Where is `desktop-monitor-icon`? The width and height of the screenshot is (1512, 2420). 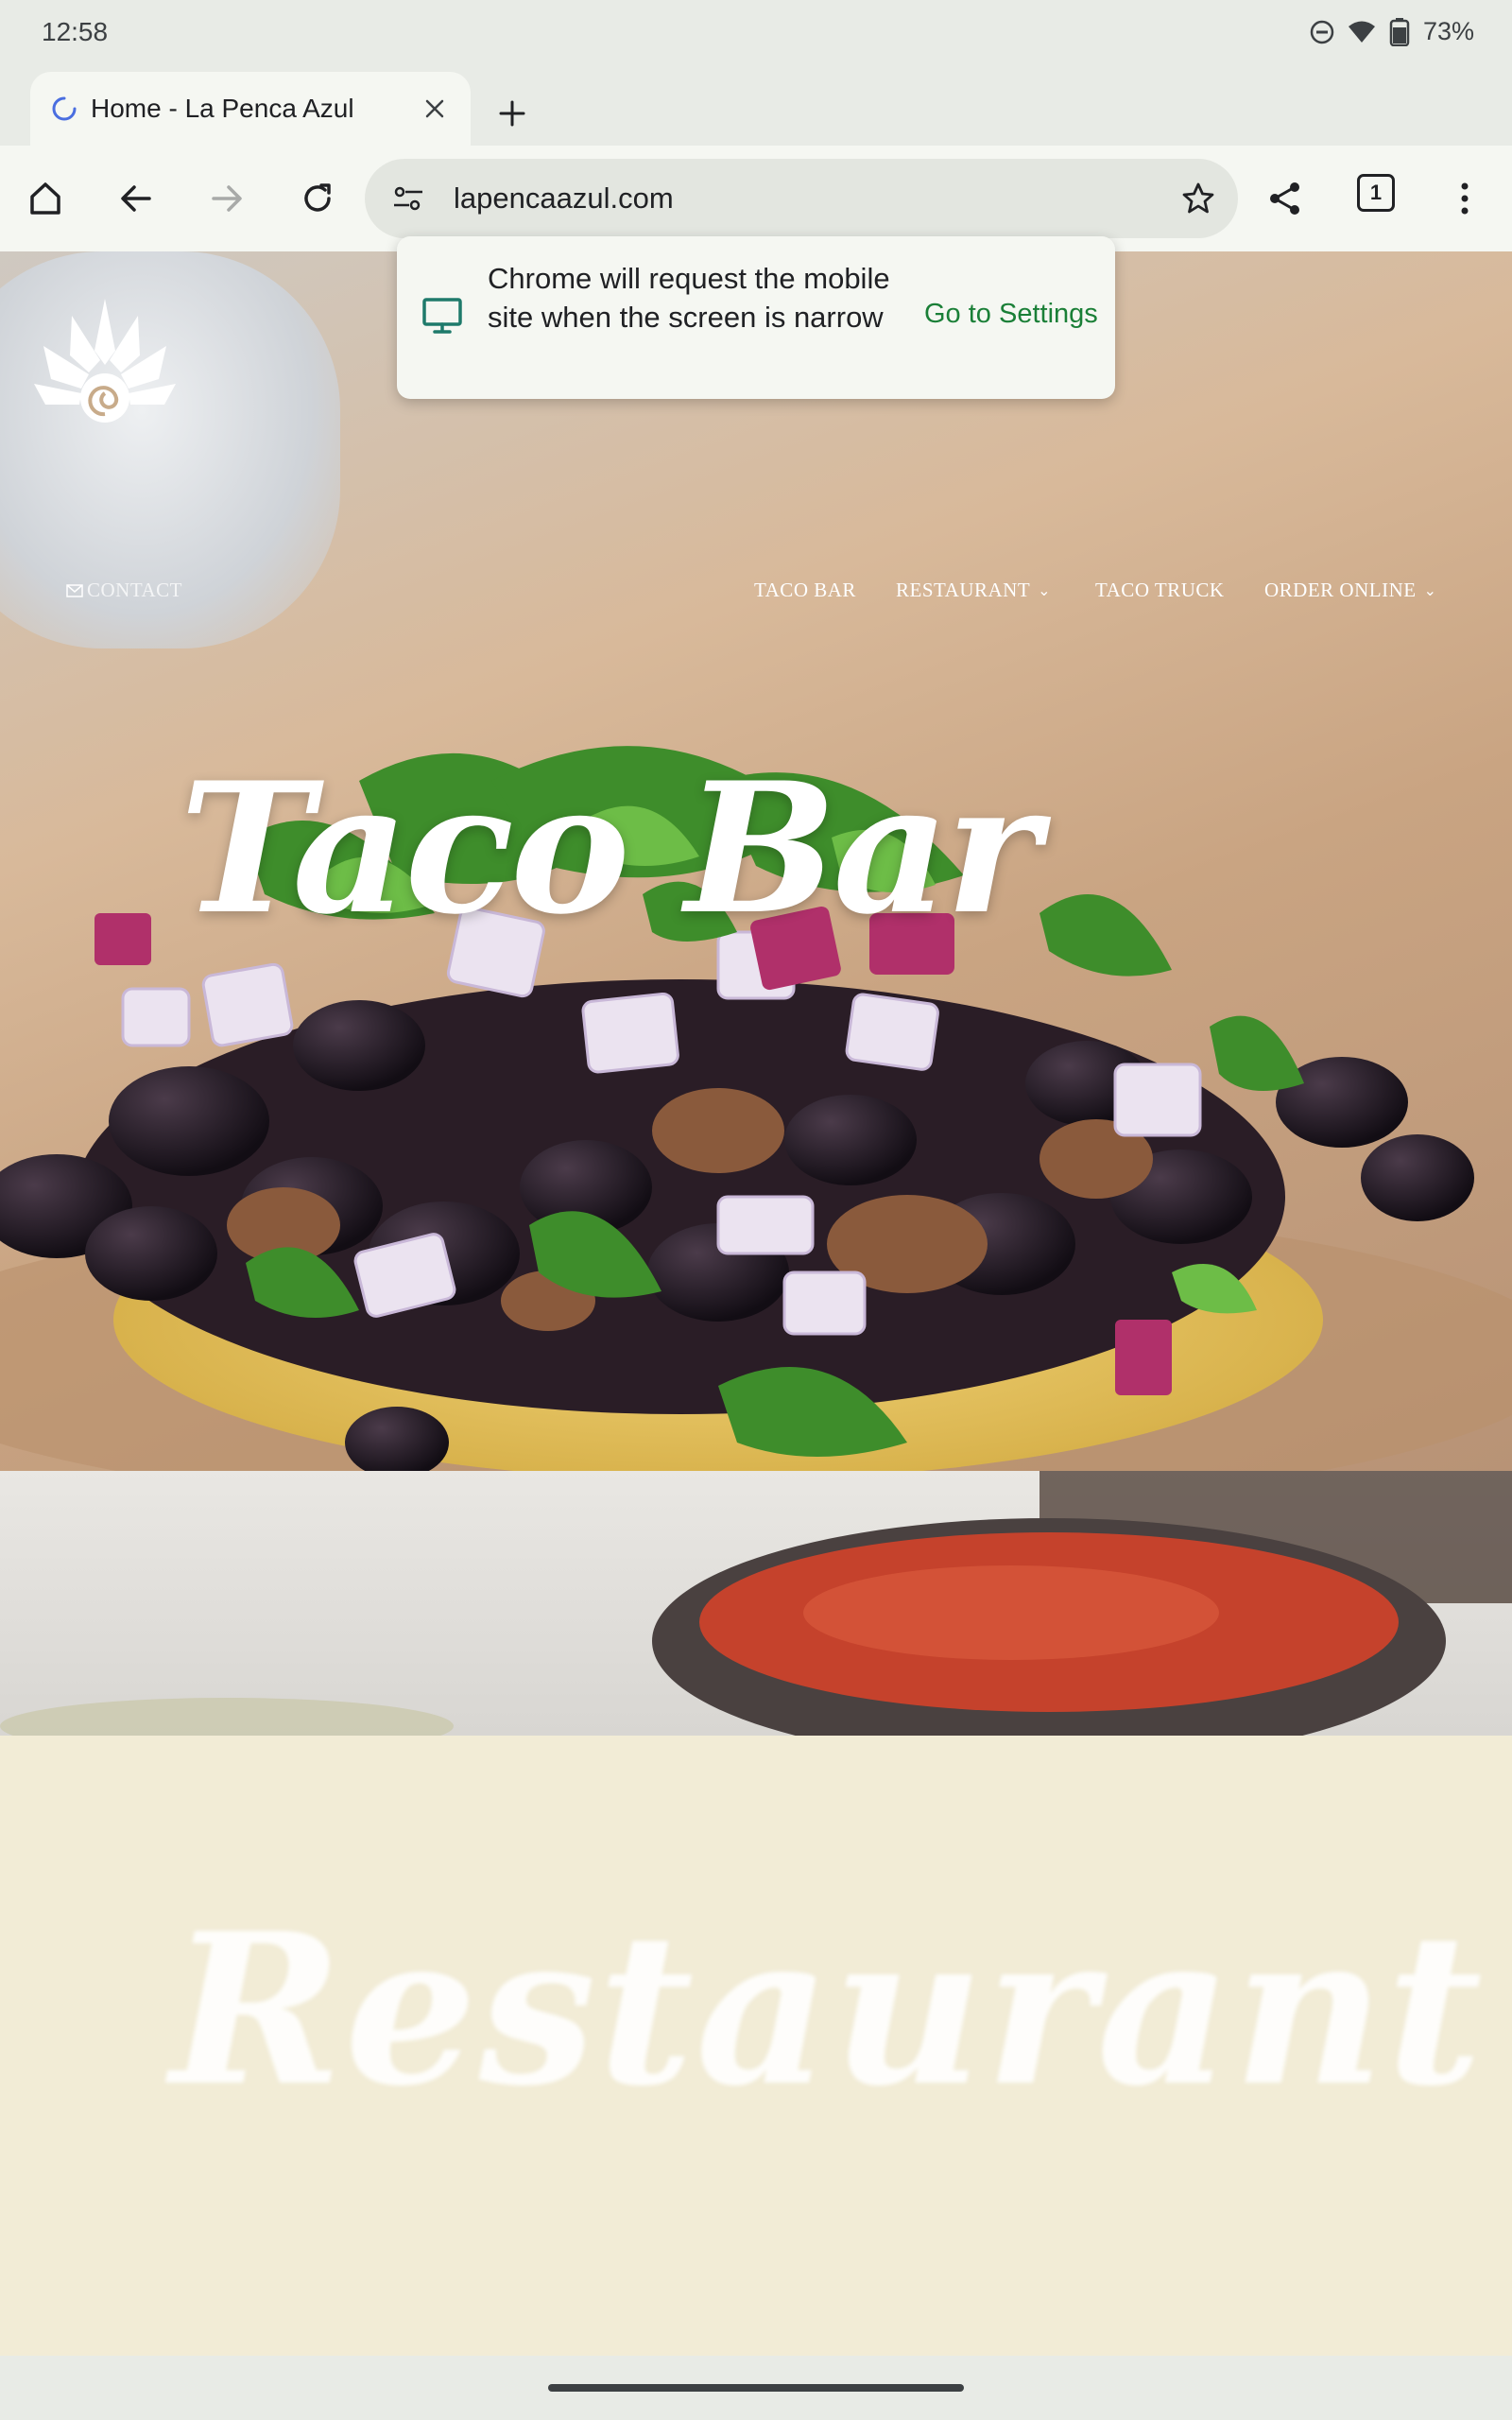
desktop-monitor-icon is located at coordinates (442, 316).